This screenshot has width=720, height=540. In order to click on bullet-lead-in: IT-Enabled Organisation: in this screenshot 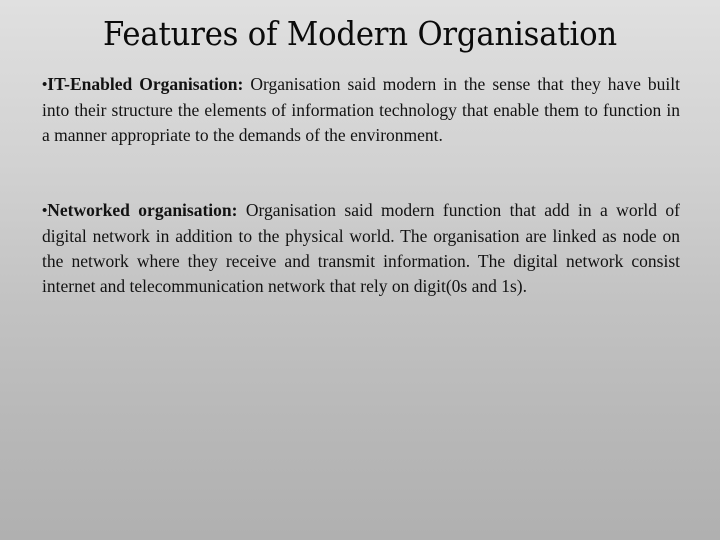, I will do `click(145, 84)`.